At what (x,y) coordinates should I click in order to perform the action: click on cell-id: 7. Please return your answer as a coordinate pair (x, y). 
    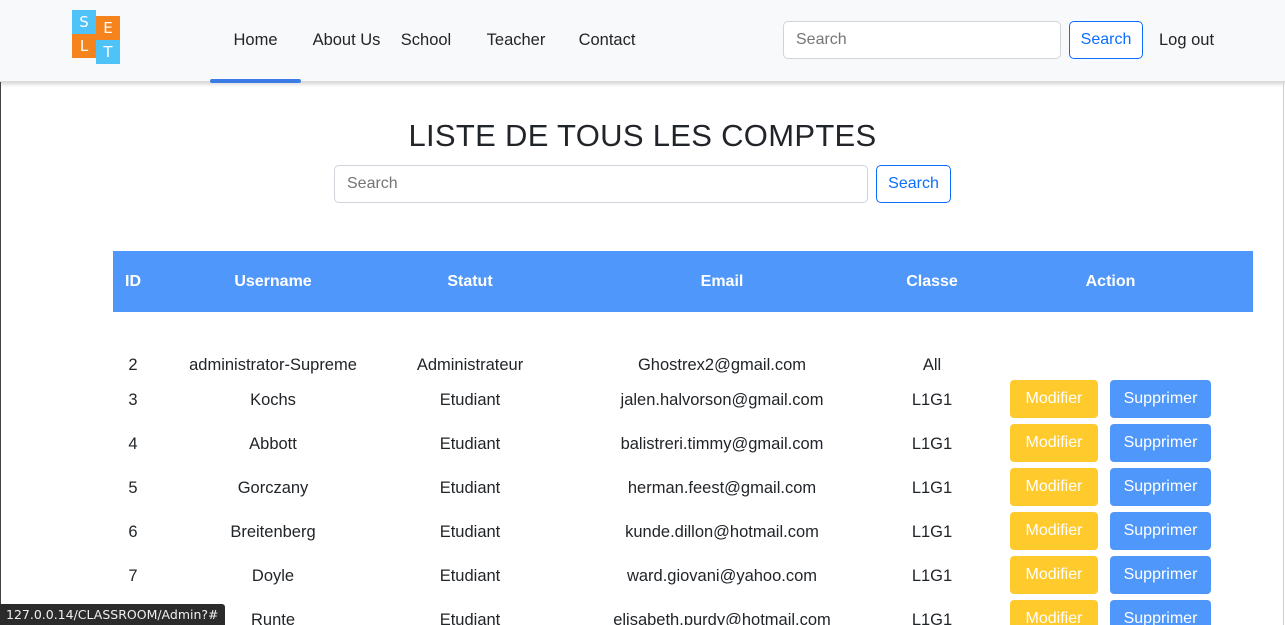
    Looking at the image, I should click on (133, 576).